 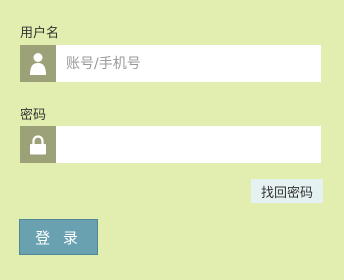 I want to click on password-input, so click(x=188, y=144).